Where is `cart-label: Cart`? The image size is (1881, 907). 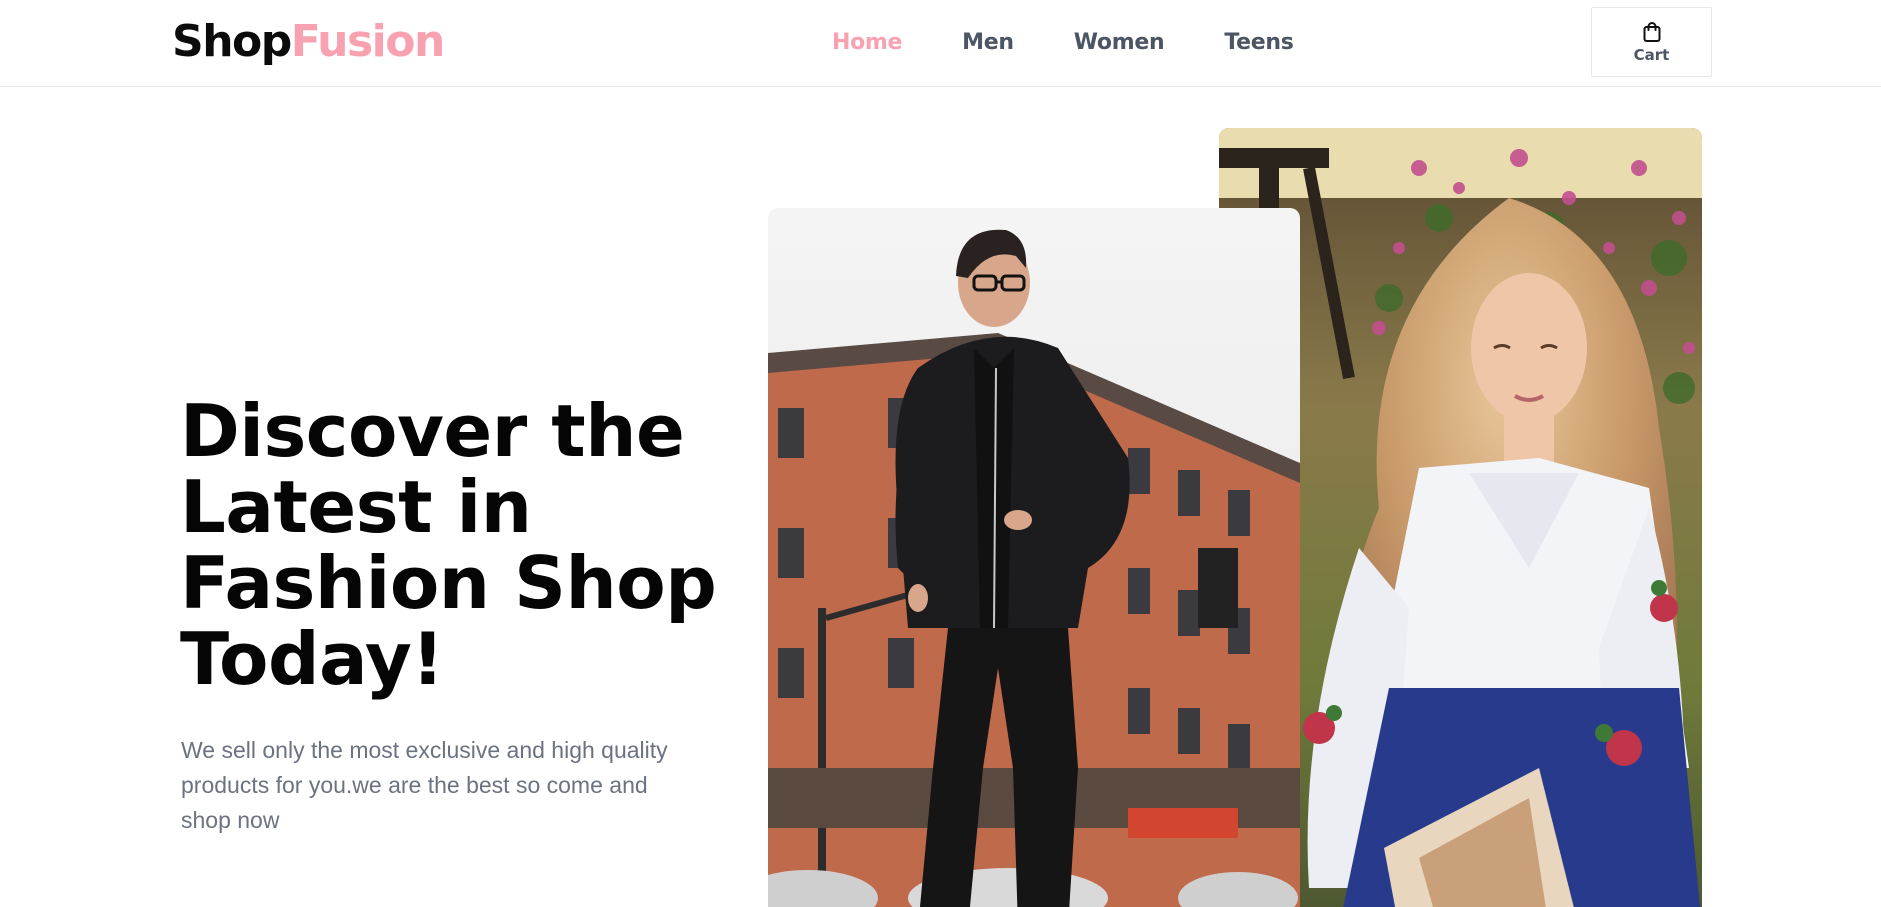 cart-label: Cart is located at coordinates (1651, 54).